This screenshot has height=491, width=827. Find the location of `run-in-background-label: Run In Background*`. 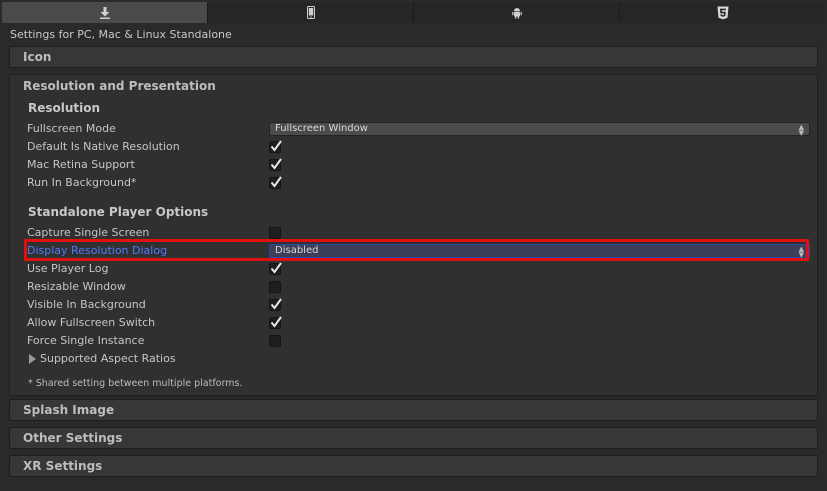

run-in-background-label: Run In Background* is located at coordinates (82, 182).